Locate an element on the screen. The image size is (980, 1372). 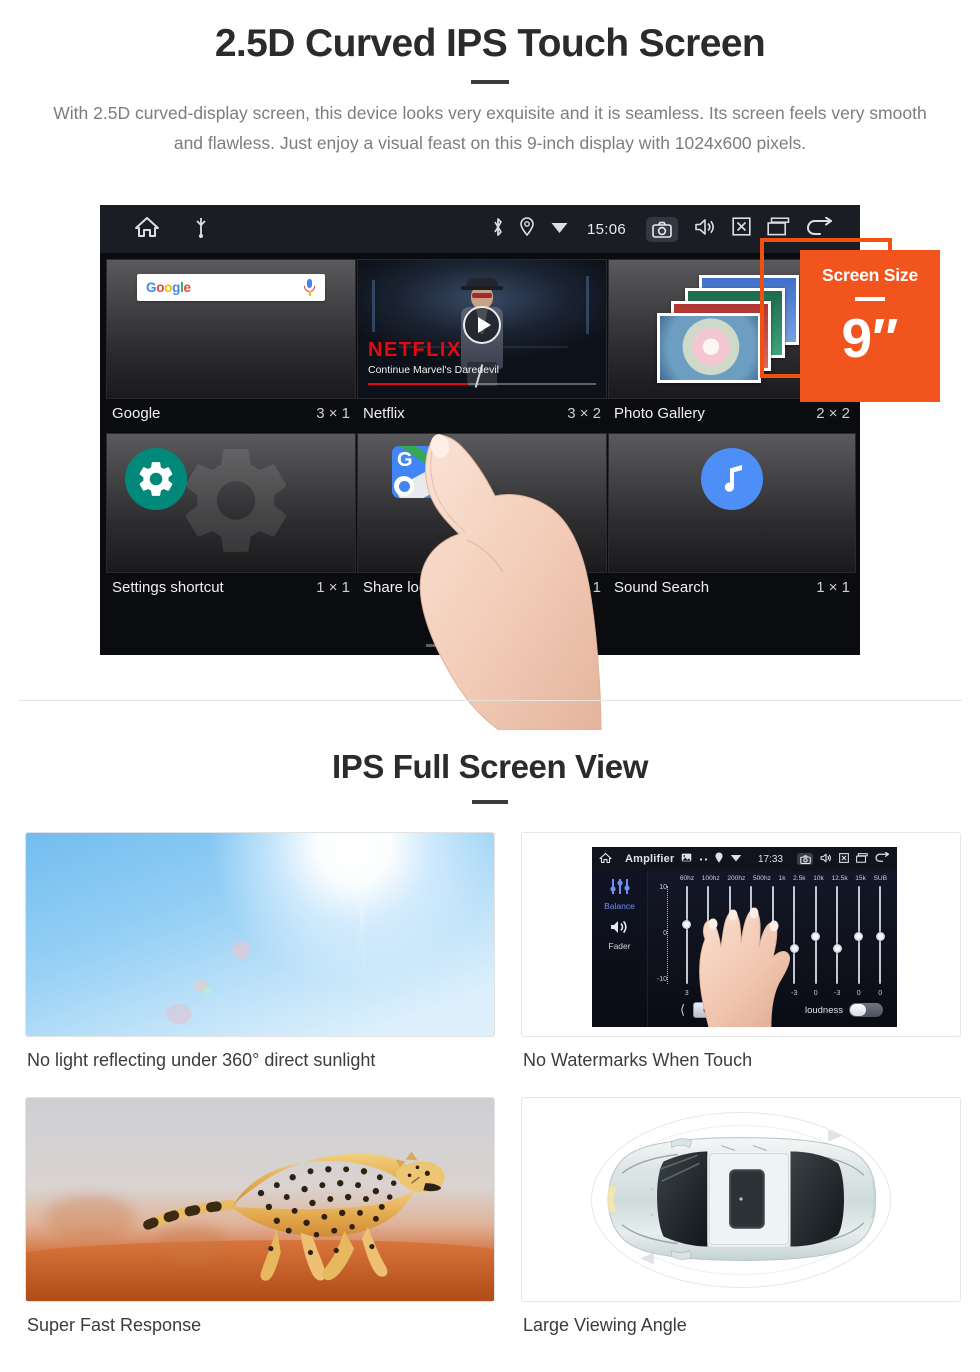
balance-icon is located at coordinates (620, 889).